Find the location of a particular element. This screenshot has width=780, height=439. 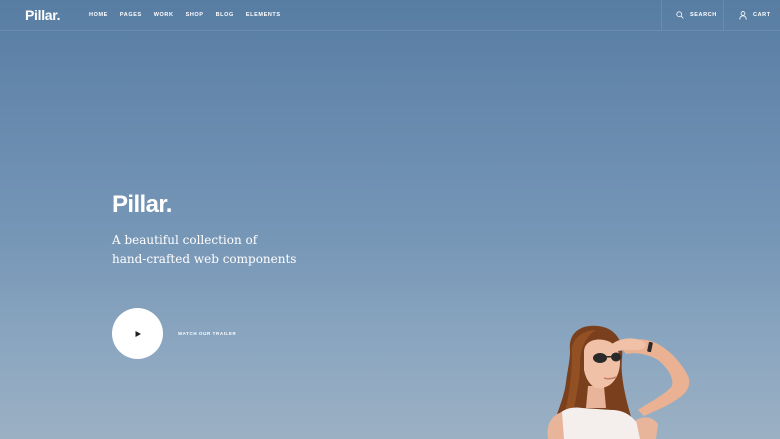

nav-item-pages: PAGES is located at coordinates (131, 15).